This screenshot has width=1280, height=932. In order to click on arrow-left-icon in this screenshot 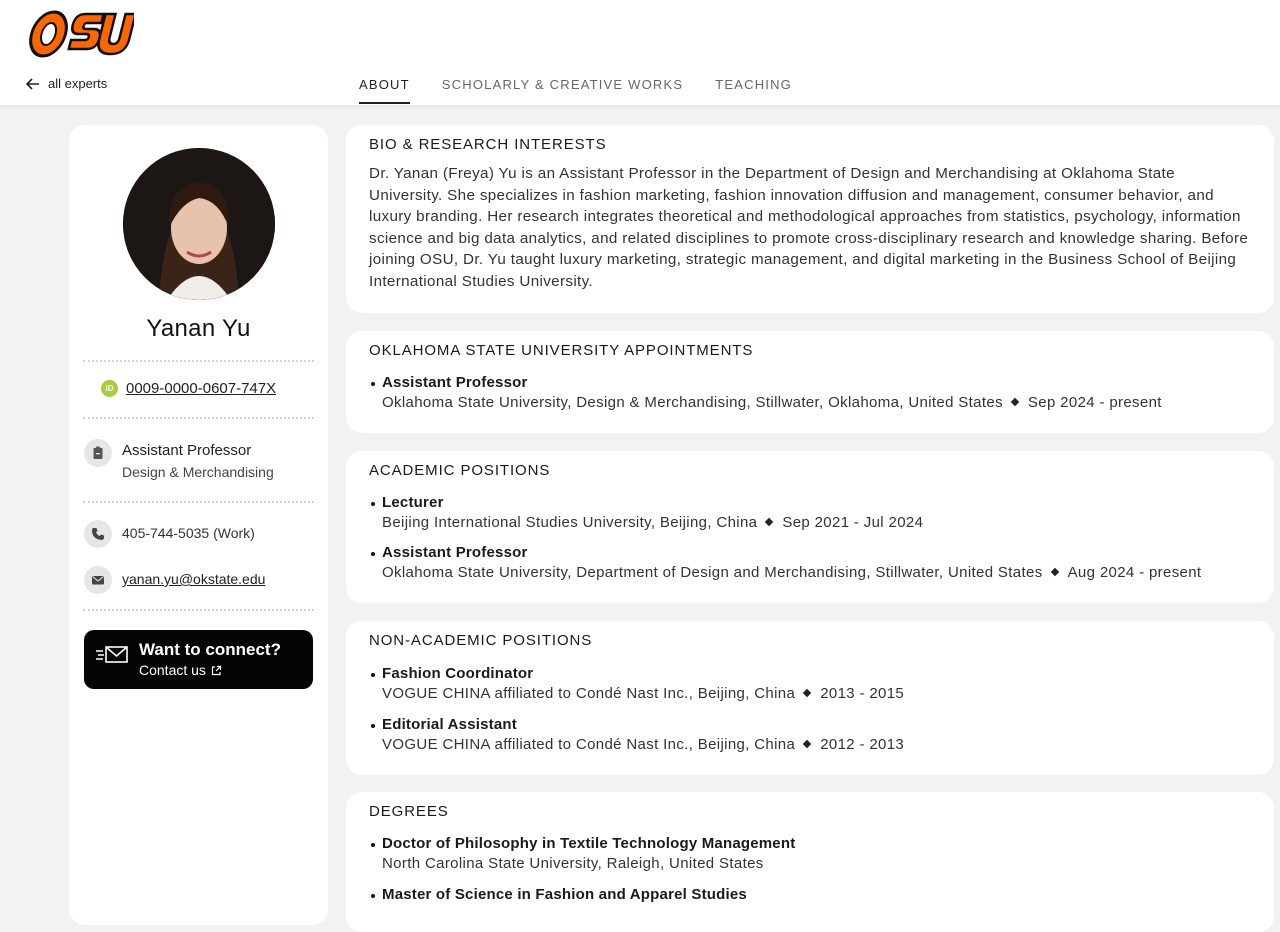, I will do `click(32, 83)`.